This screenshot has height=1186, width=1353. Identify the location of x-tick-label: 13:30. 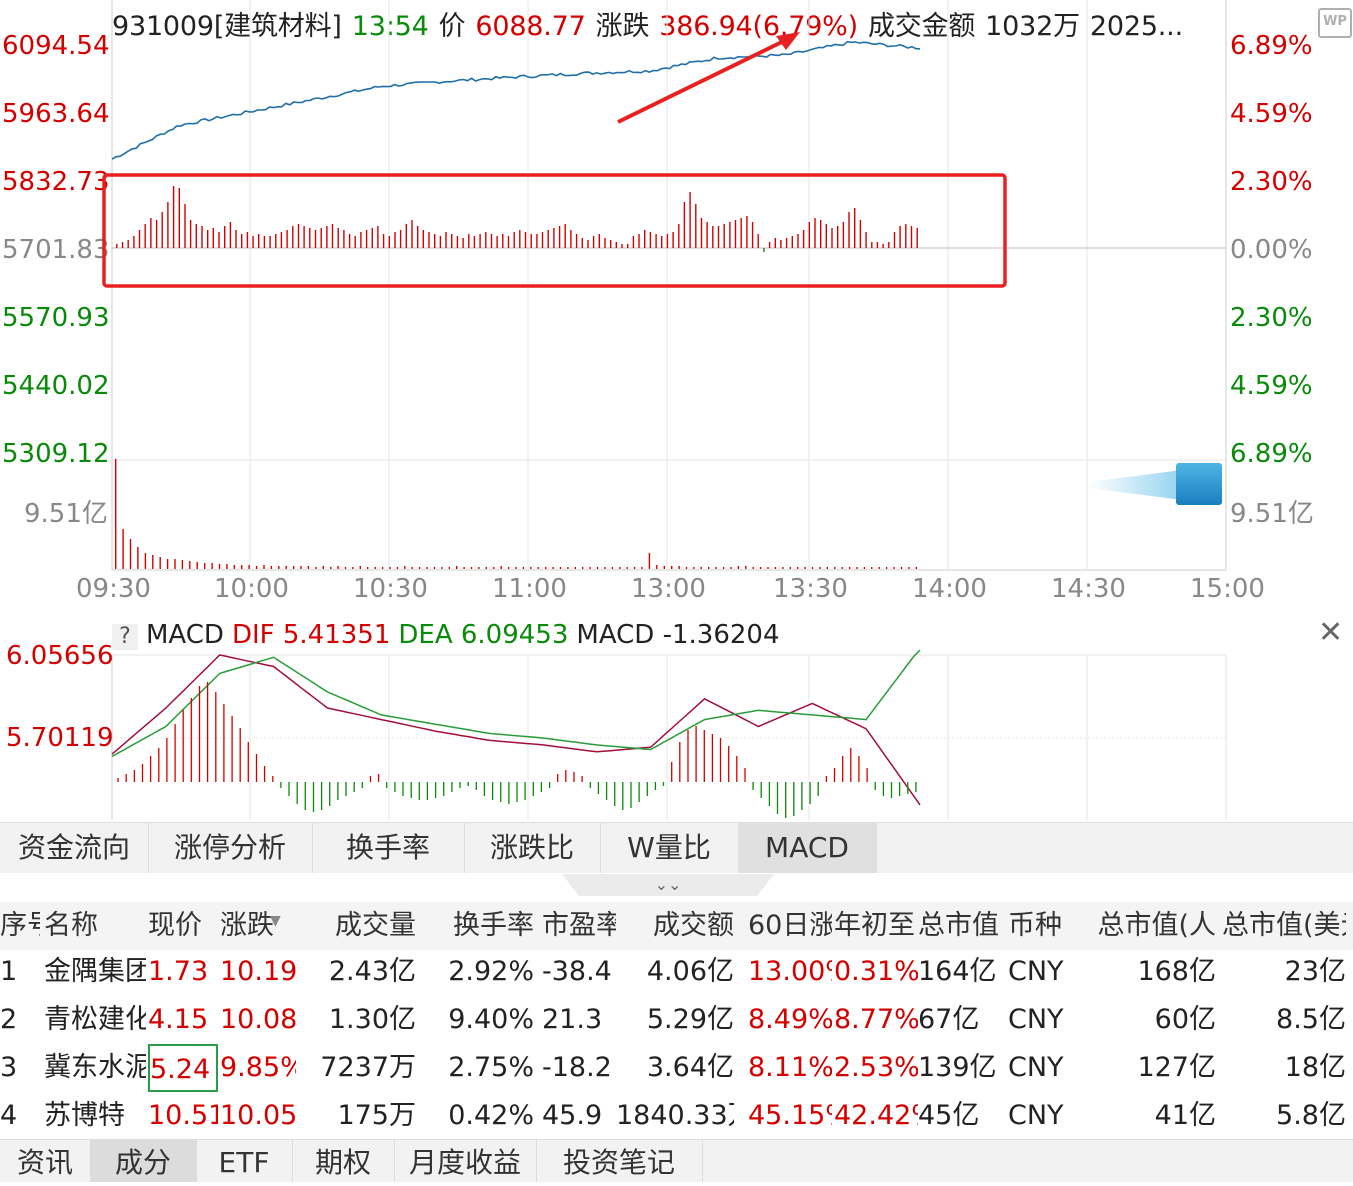
(810, 589).